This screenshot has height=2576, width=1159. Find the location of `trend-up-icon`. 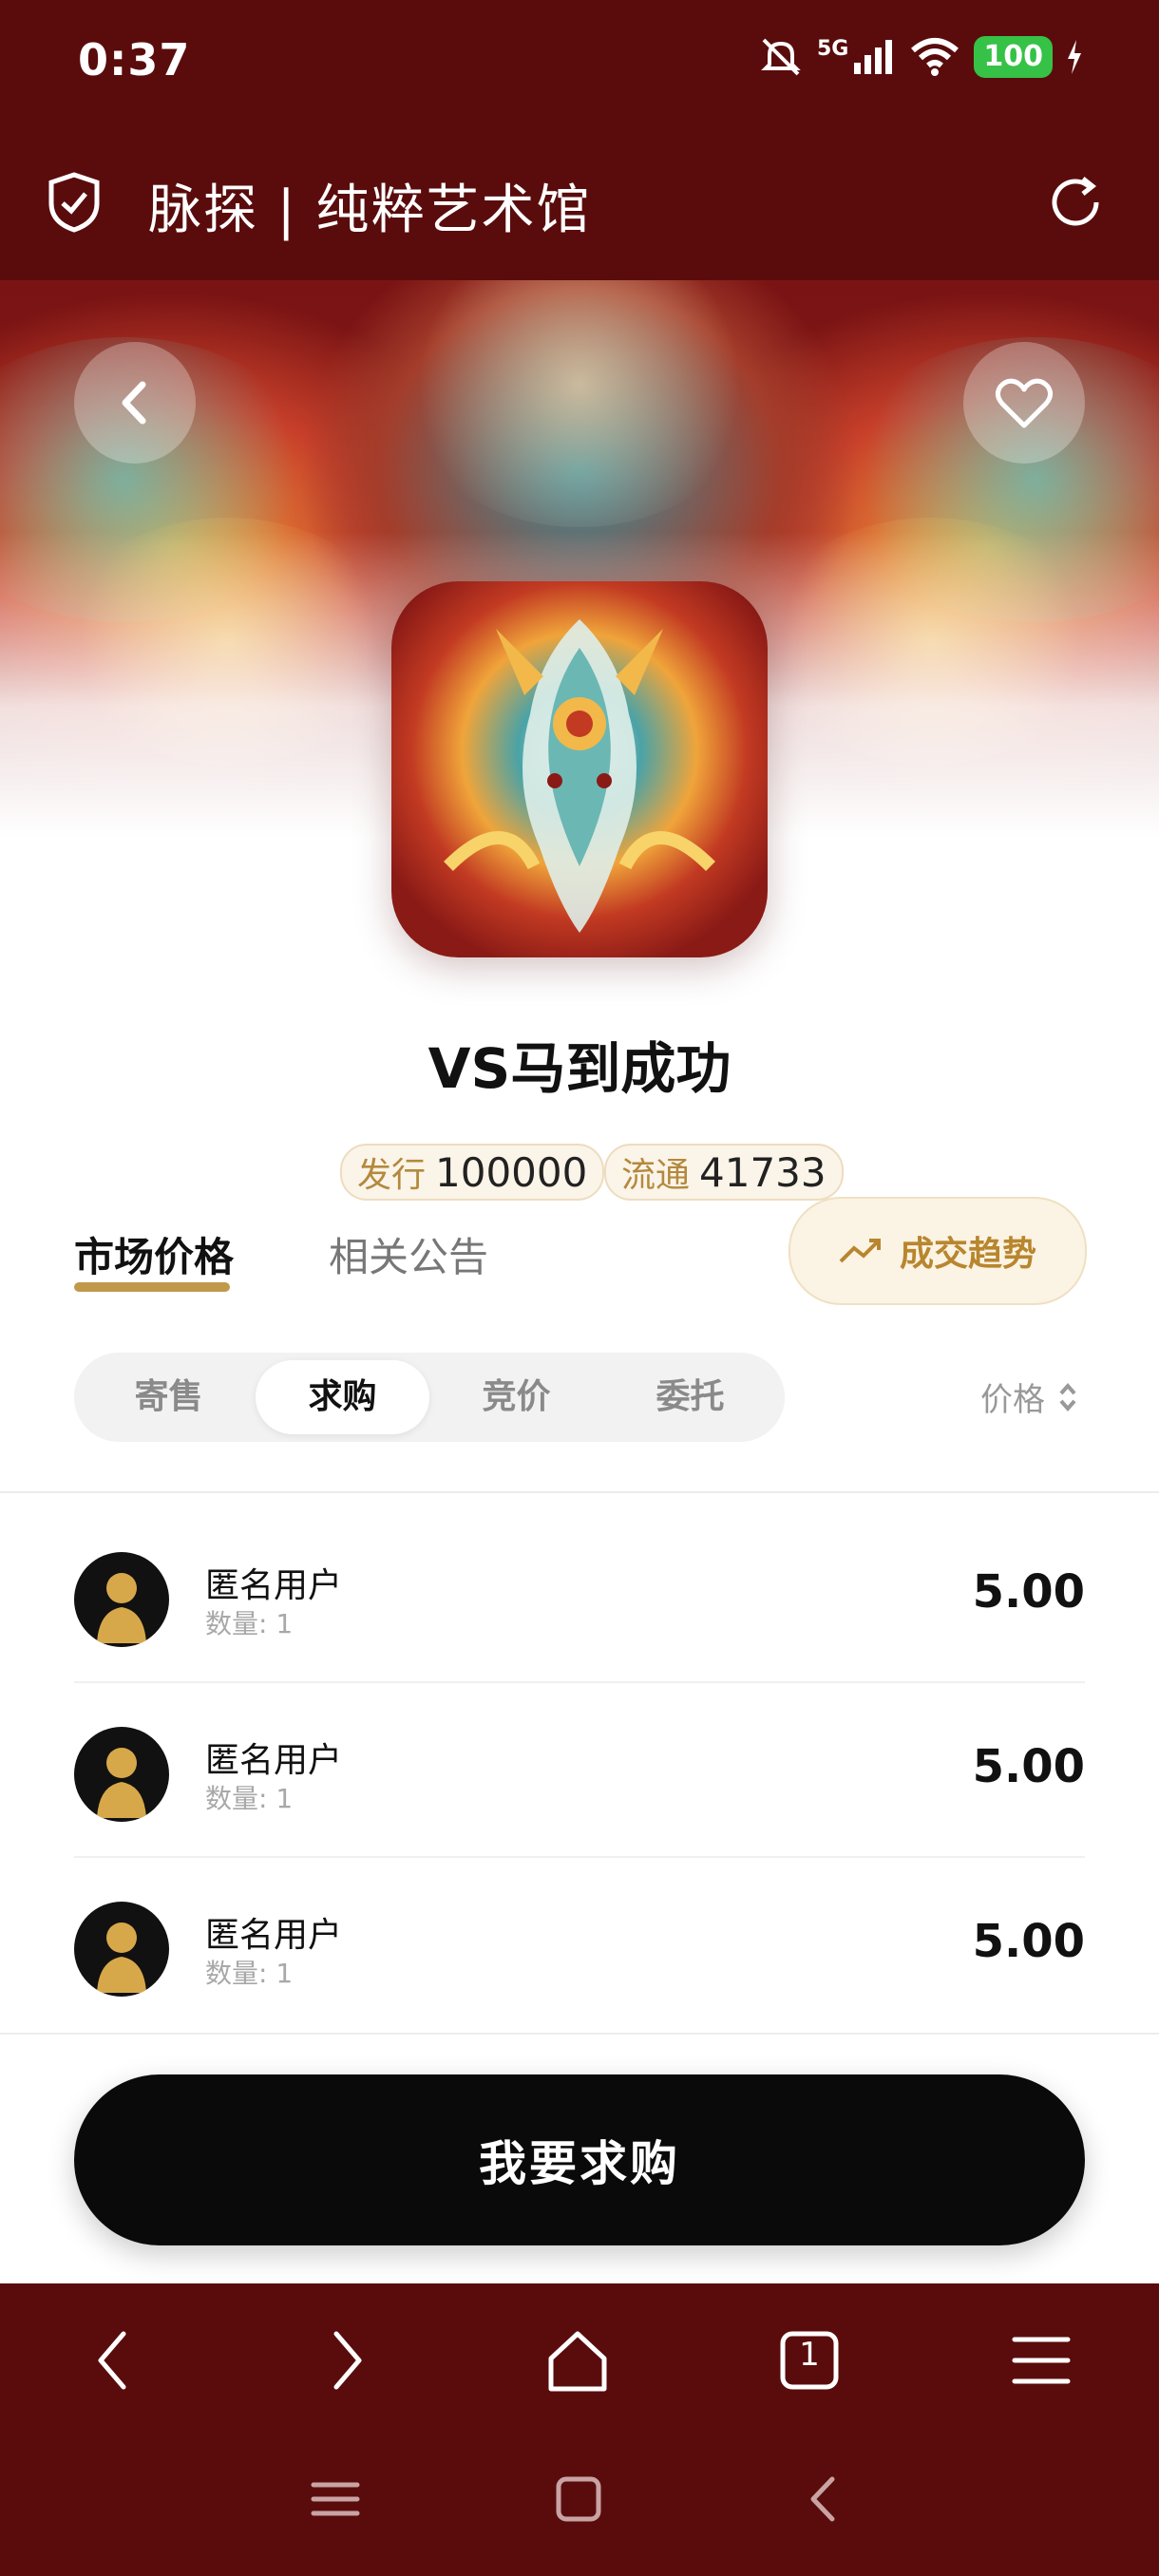

trend-up-icon is located at coordinates (860, 1251).